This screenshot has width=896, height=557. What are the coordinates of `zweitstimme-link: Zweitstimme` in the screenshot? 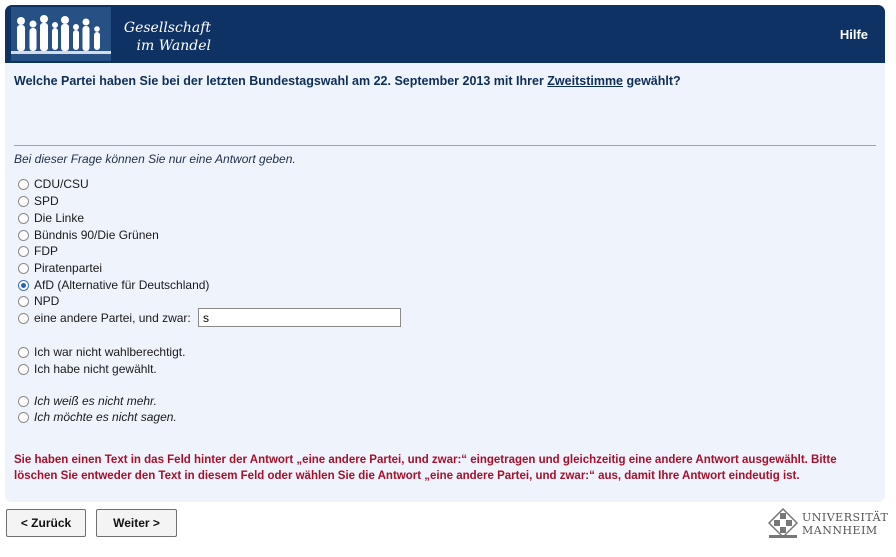 It's located at (585, 81).